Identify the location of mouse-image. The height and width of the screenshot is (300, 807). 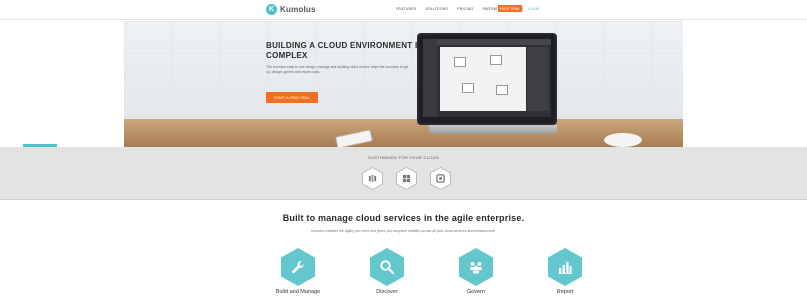
(623, 140).